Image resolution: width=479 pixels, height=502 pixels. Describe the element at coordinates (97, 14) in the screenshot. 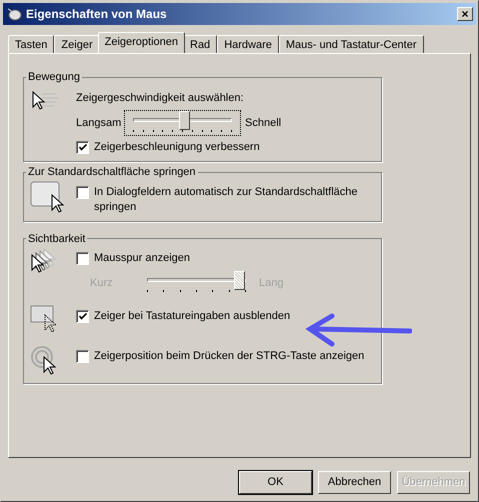

I see `window-title: Eigenschaften von Maus` at that location.